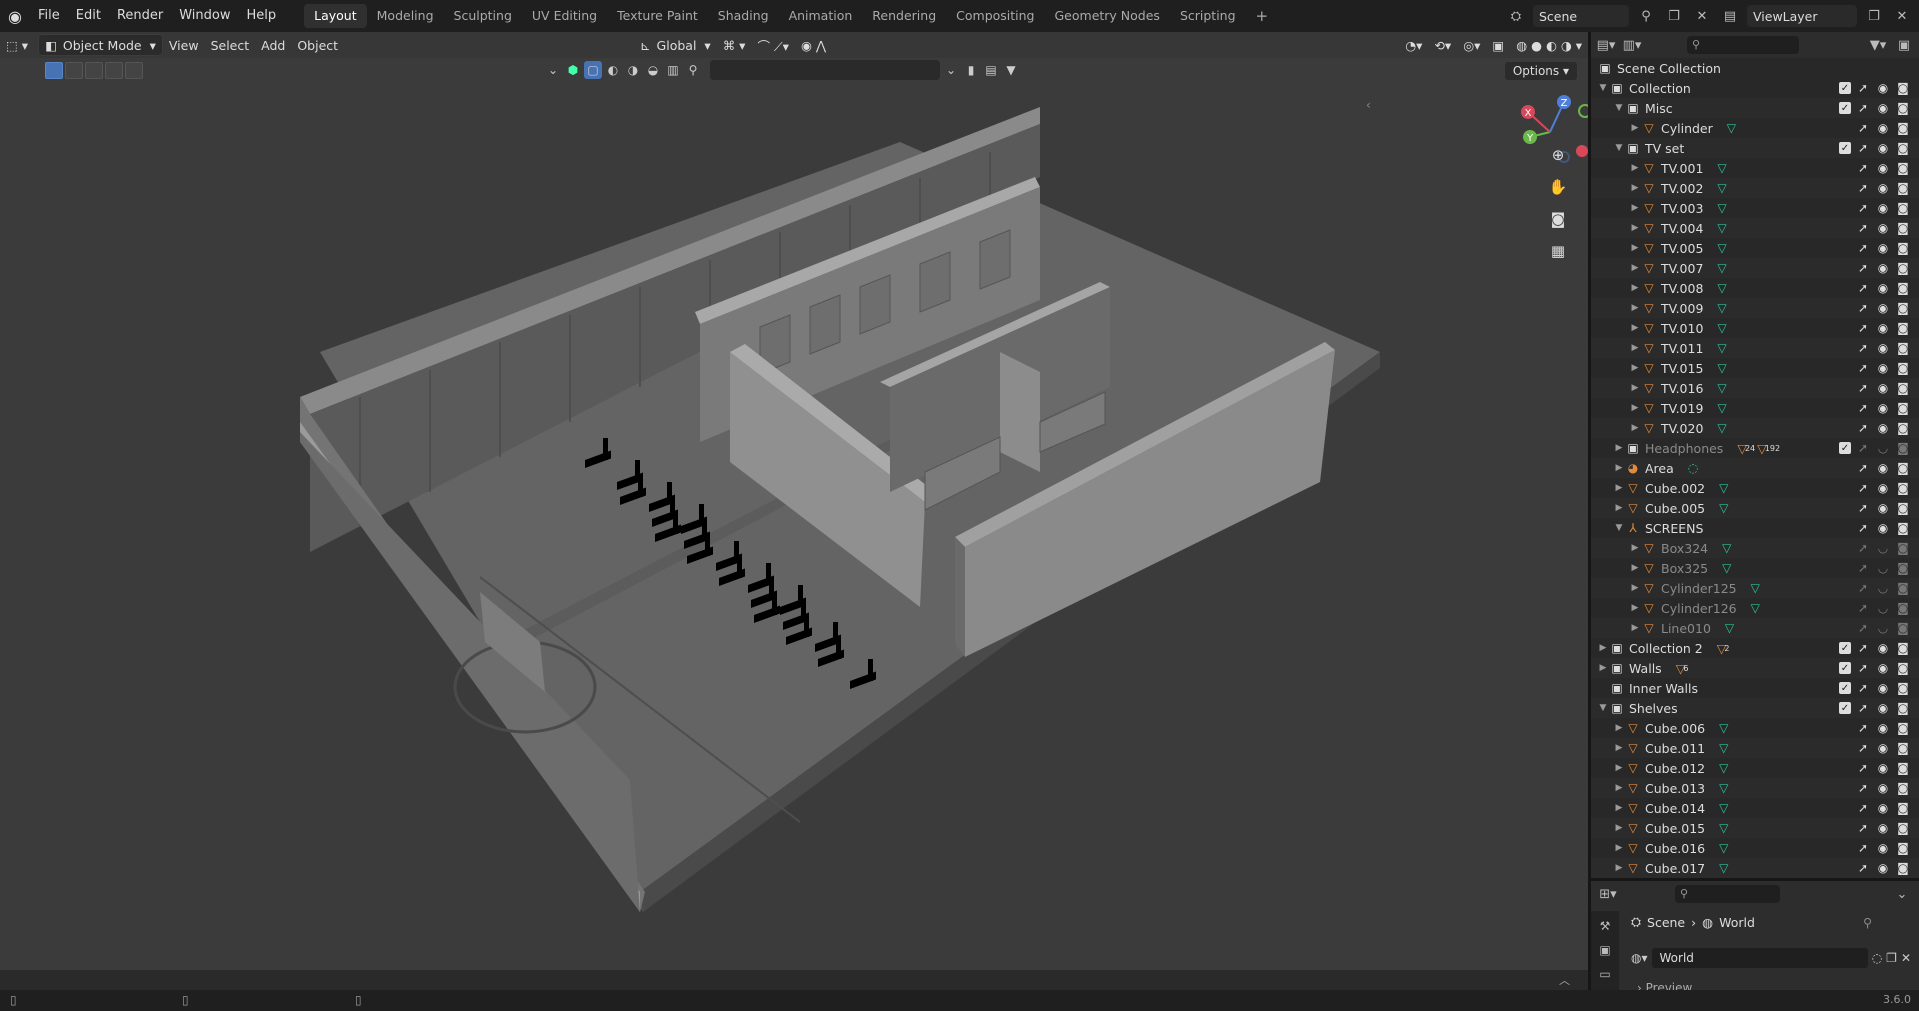  Describe the element at coordinates (573, 70) in the screenshot. I see `object-types-icon: ⬢` at that location.